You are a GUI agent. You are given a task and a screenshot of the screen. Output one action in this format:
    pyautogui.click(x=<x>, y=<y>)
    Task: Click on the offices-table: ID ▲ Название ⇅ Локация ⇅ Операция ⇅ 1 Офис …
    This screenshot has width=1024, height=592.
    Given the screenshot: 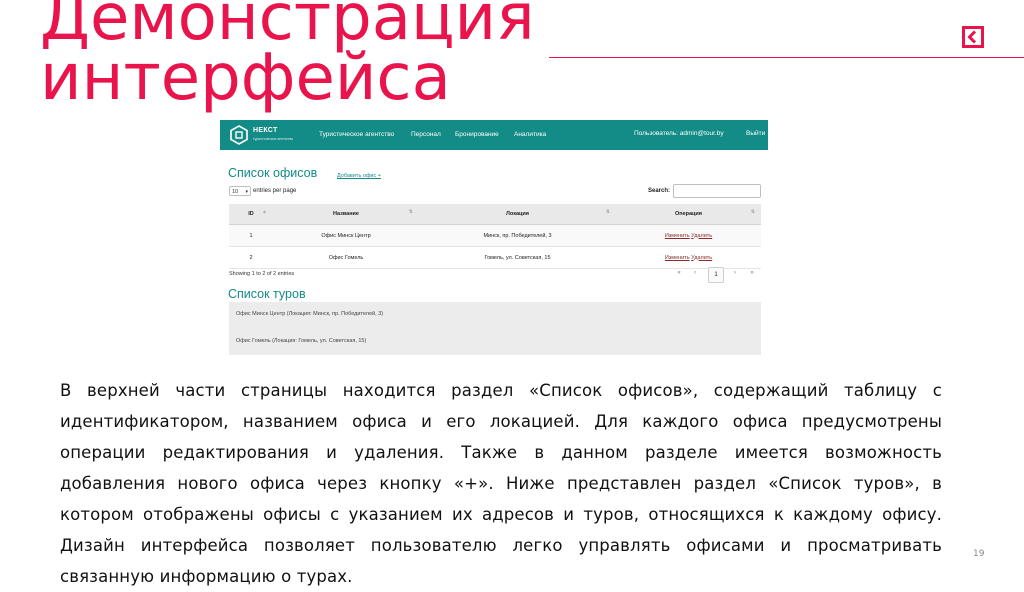 What is the action you would take?
    pyautogui.click(x=495, y=236)
    